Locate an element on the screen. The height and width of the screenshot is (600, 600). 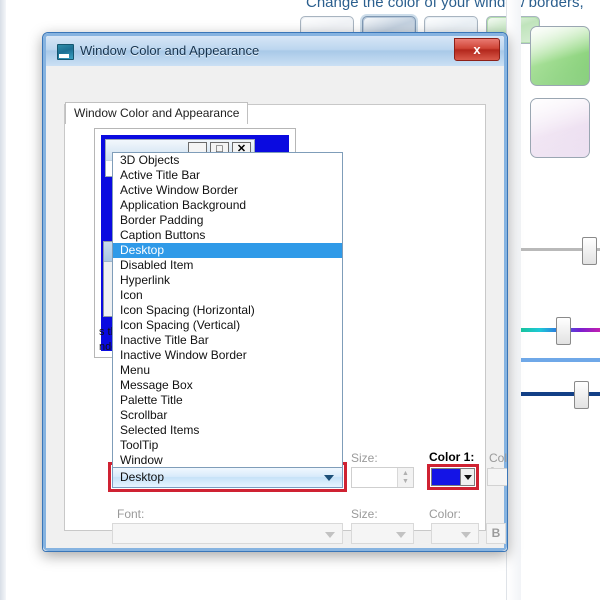
dropdown-item: Border Padding is located at coordinates (227, 220).